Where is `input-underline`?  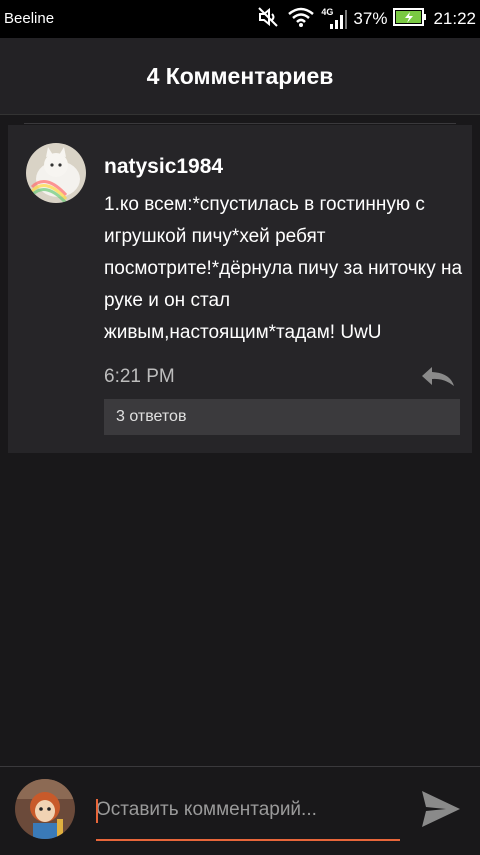 input-underline is located at coordinates (248, 840).